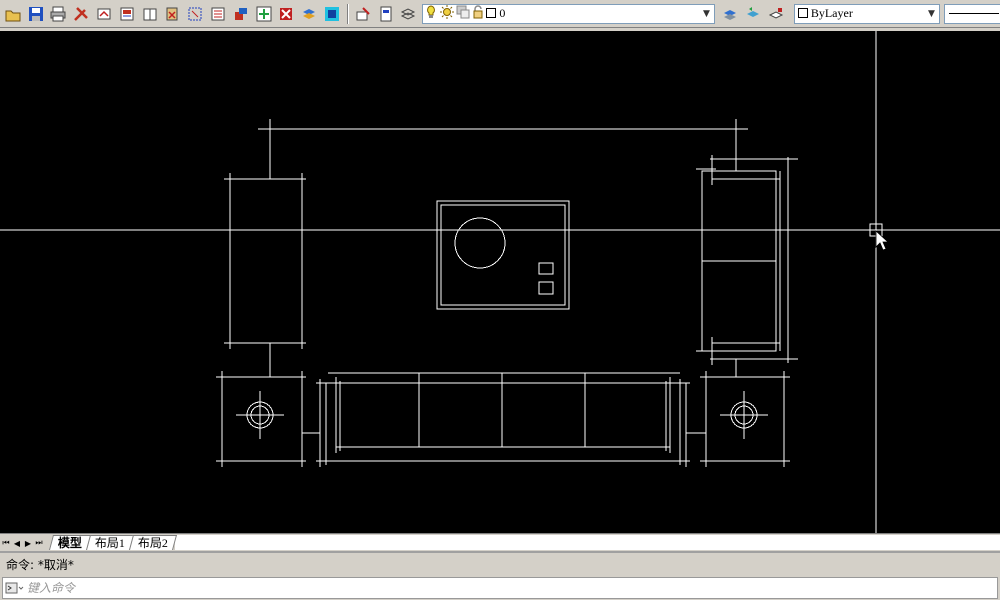 This screenshot has width=1000, height=600. What do you see at coordinates (265, 275) in the screenshot?
I see `left-box-shape` at bounding box center [265, 275].